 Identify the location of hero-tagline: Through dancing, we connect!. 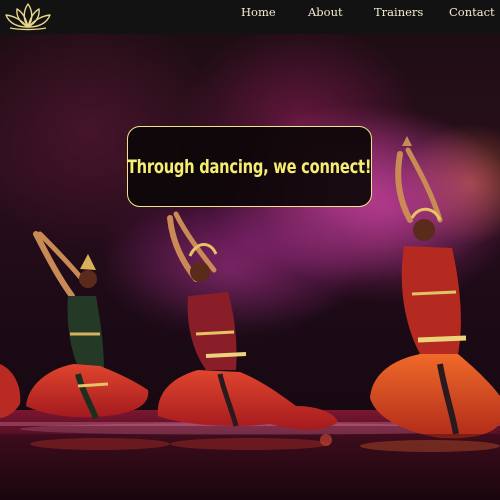
(249, 166).